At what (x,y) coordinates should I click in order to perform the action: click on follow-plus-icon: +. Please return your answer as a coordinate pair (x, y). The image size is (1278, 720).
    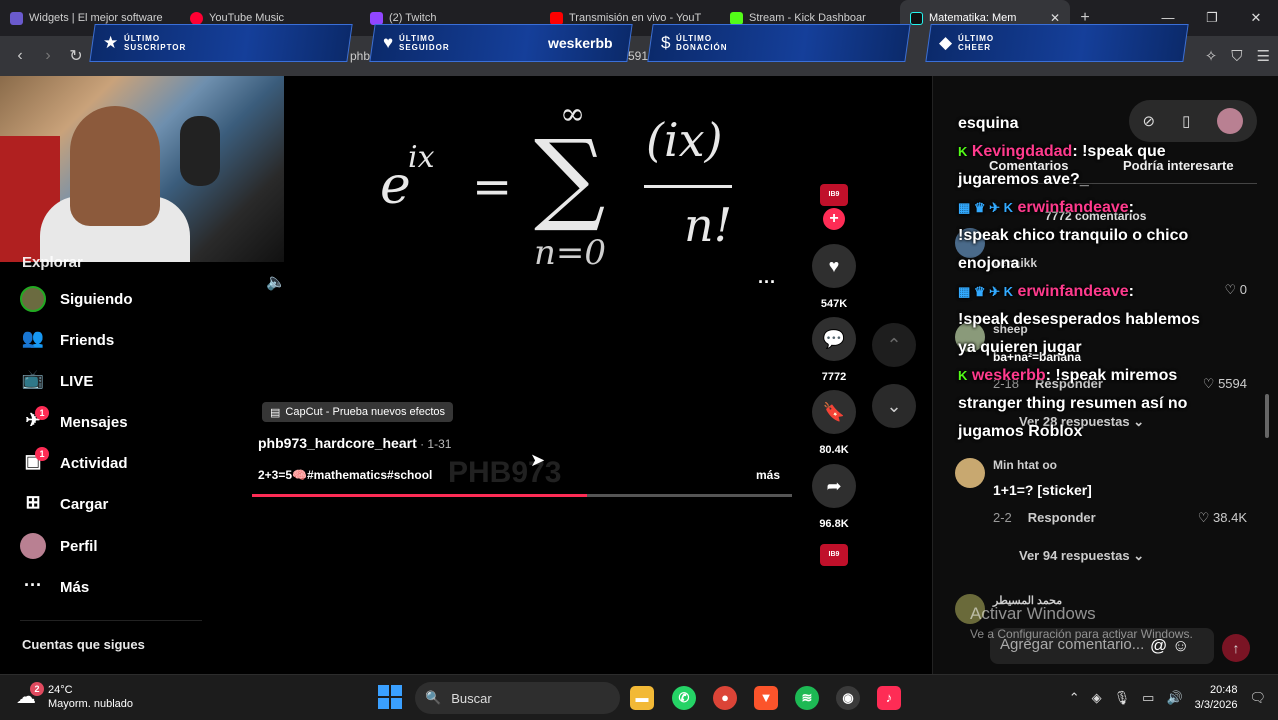
    Looking at the image, I should click on (834, 219).